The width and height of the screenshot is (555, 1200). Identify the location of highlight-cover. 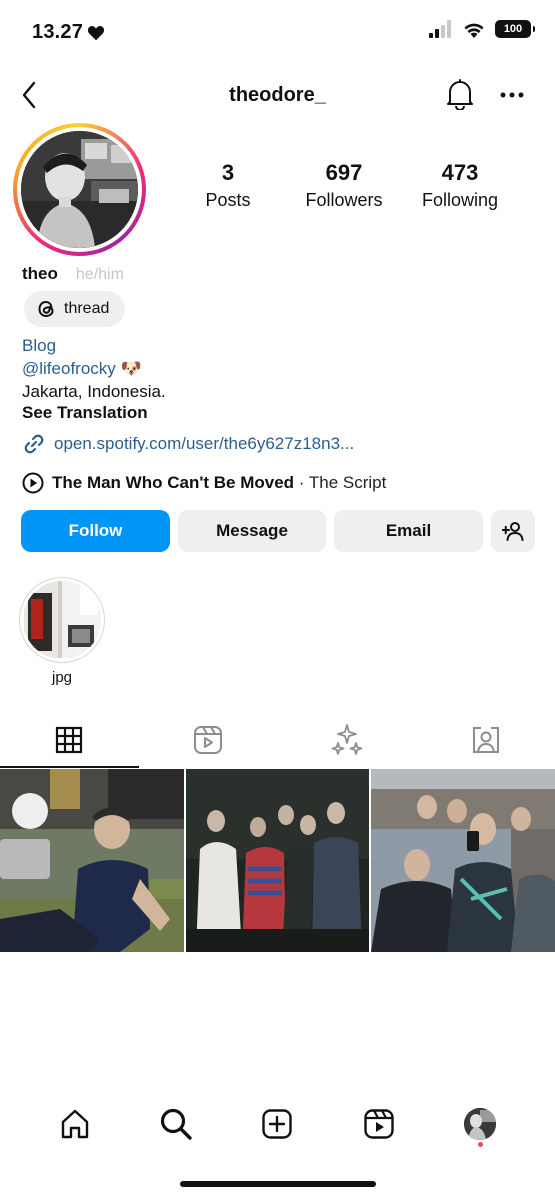
(62, 620).